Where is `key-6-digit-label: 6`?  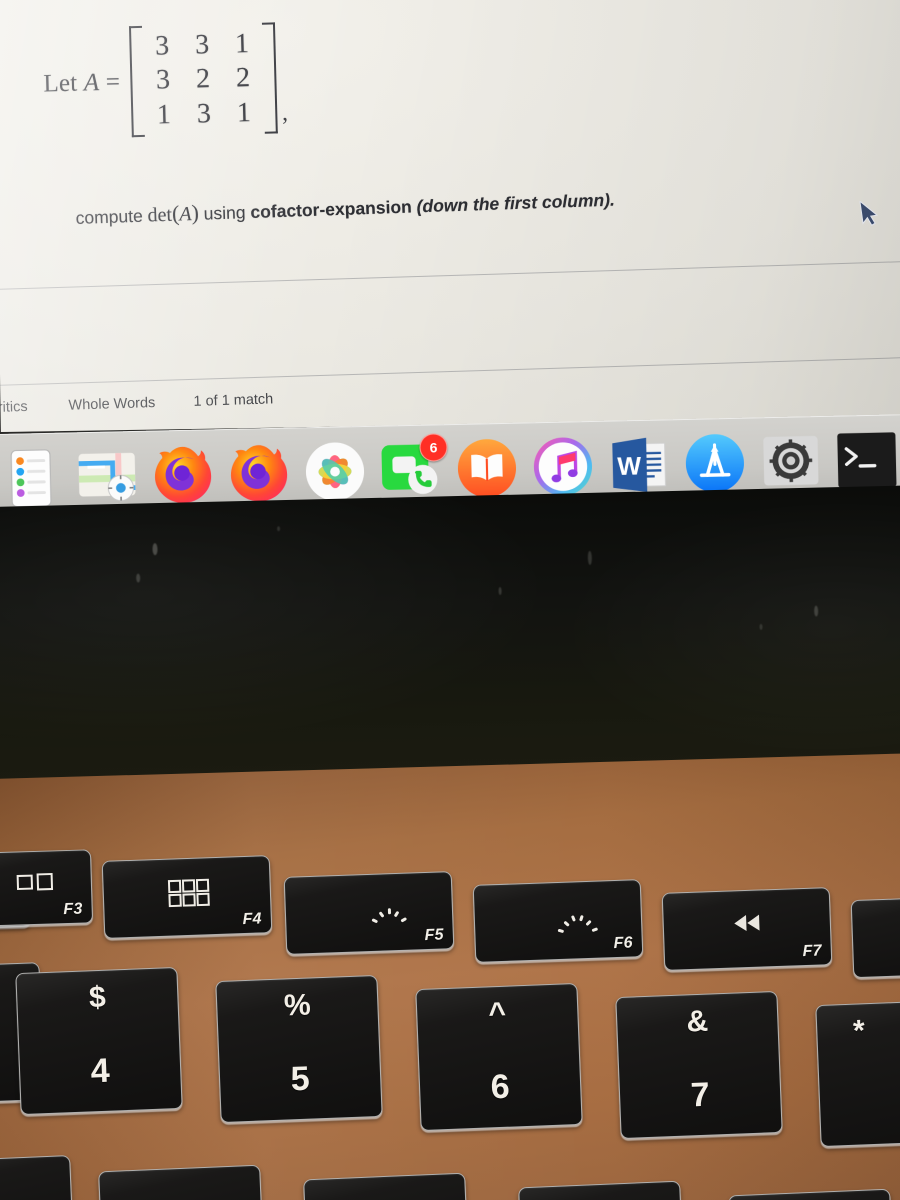
key-6-digit-label: 6 is located at coordinates (500, 1087).